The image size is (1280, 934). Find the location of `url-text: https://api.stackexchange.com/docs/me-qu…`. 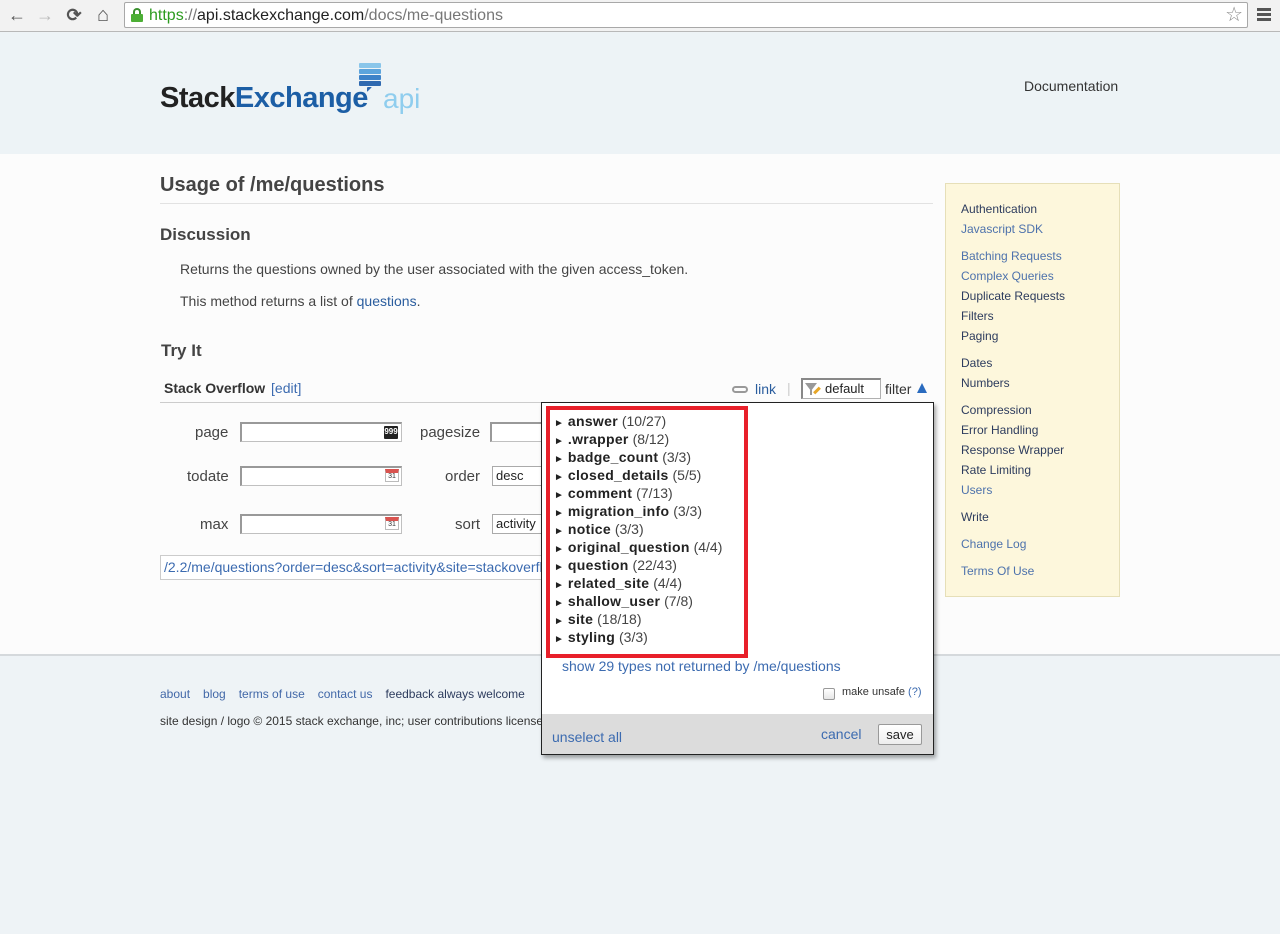

url-text: https://api.stackexchange.com/docs/me-qu… is located at coordinates (326, 16).